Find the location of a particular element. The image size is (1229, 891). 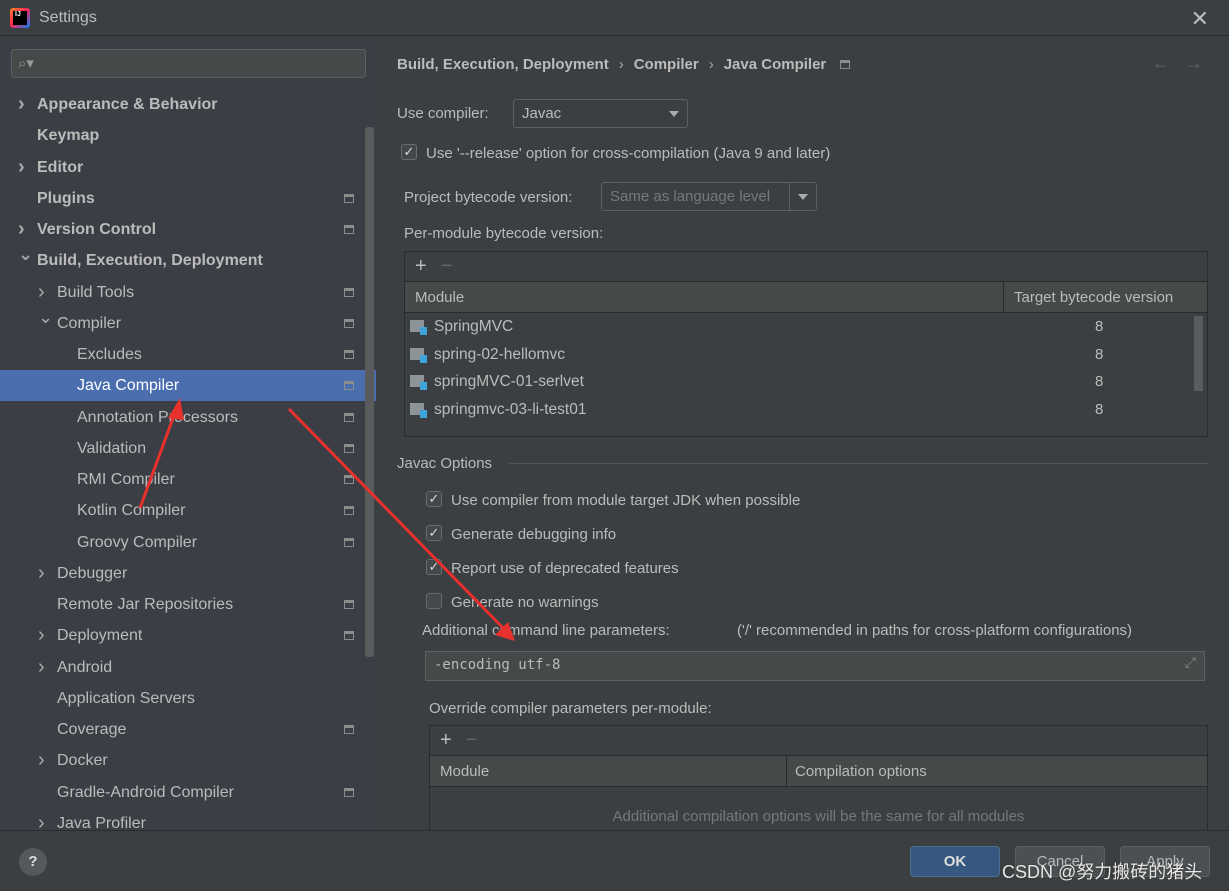

sidebar-item-java-profiler: › Java Profiler is located at coordinates (188, 819).